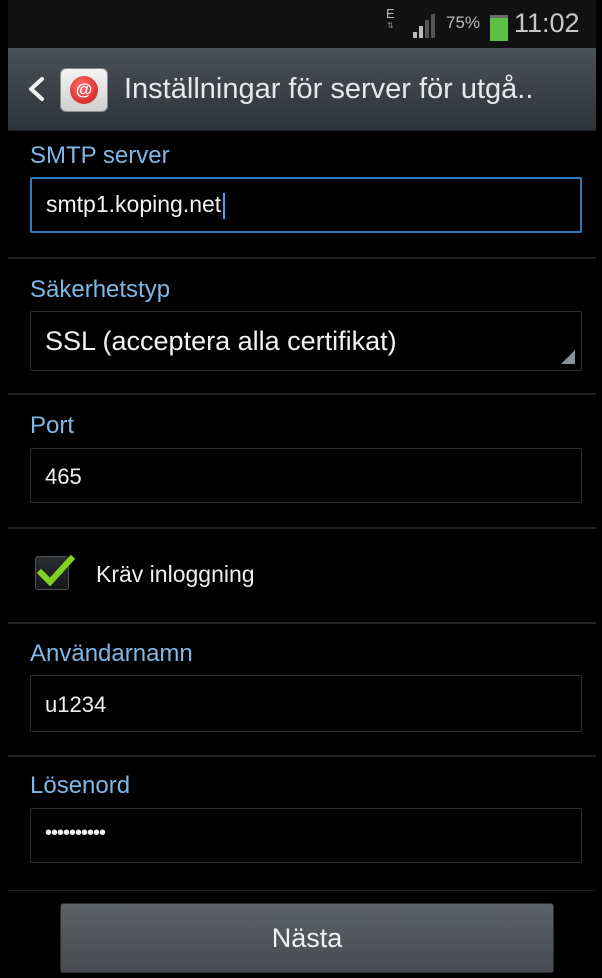 The image size is (602, 978). I want to click on network-type-indicator: E ⇅, so click(390, 19).